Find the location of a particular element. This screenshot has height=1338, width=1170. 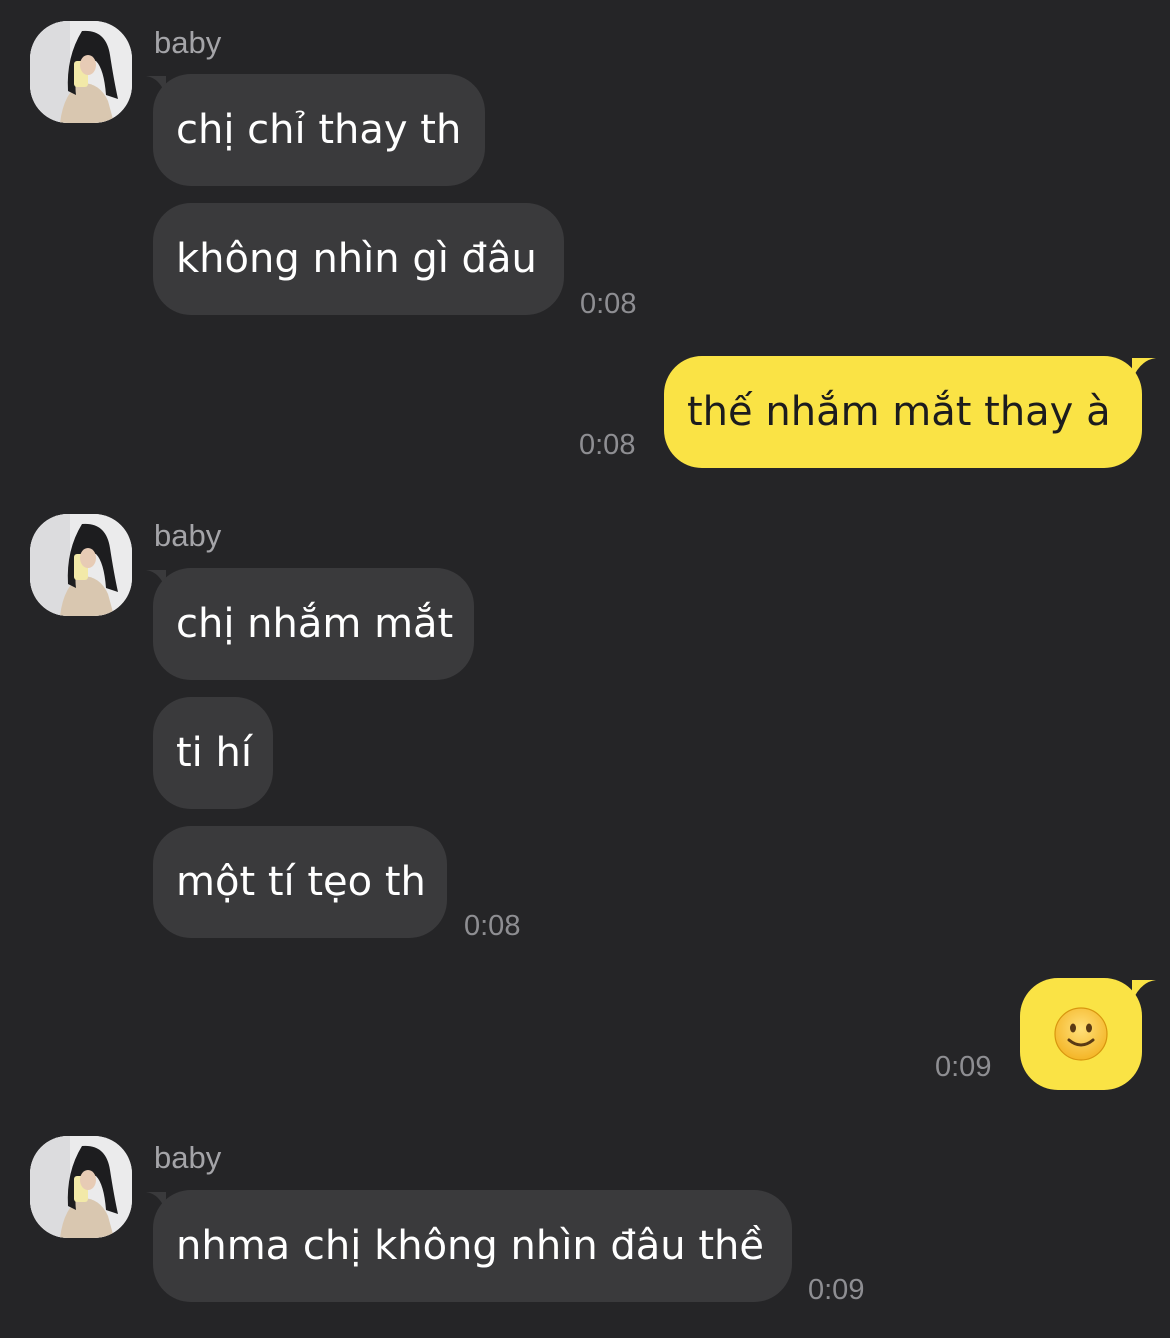

incoming-message-bubble: nhma chị không nhìn đâu thề is located at coordinates (472, 1246).